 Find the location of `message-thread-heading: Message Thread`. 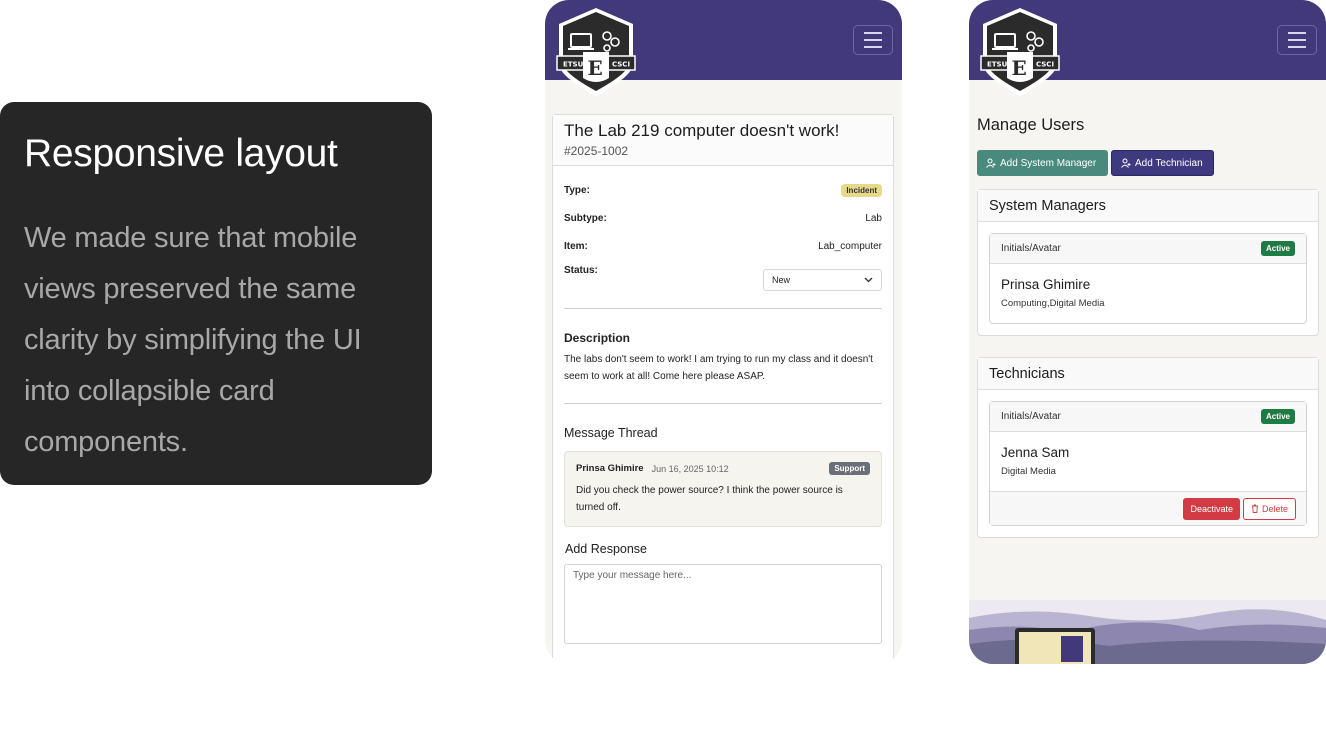

message-thread-heading: Message Thread is located at coordinates (611, 433).